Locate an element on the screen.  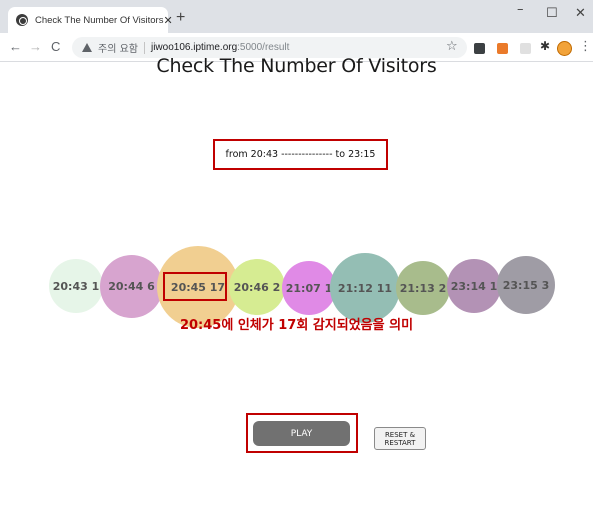
url-path: :5000/result is located at coordinates (263, 47).